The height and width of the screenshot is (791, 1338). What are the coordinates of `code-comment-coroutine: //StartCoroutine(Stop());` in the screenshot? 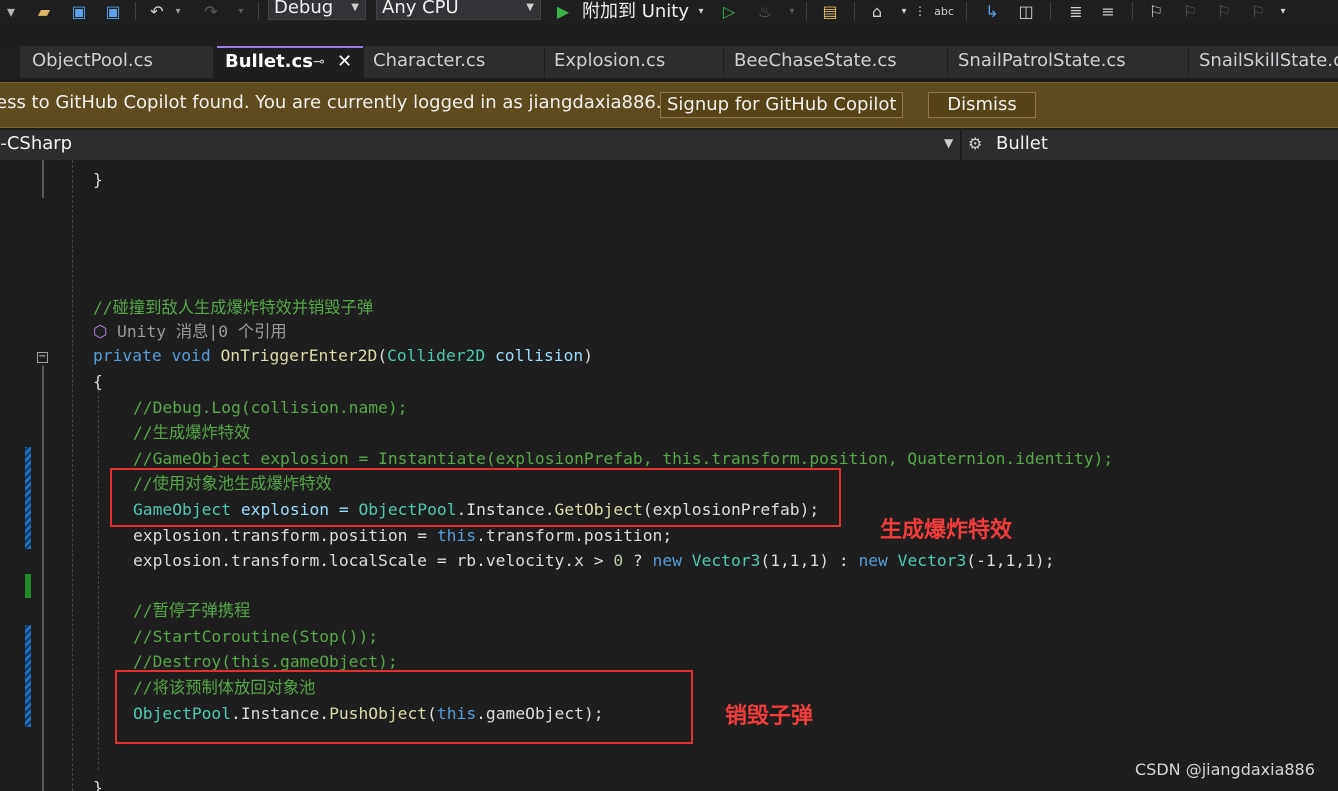 It's located at (256, 636).